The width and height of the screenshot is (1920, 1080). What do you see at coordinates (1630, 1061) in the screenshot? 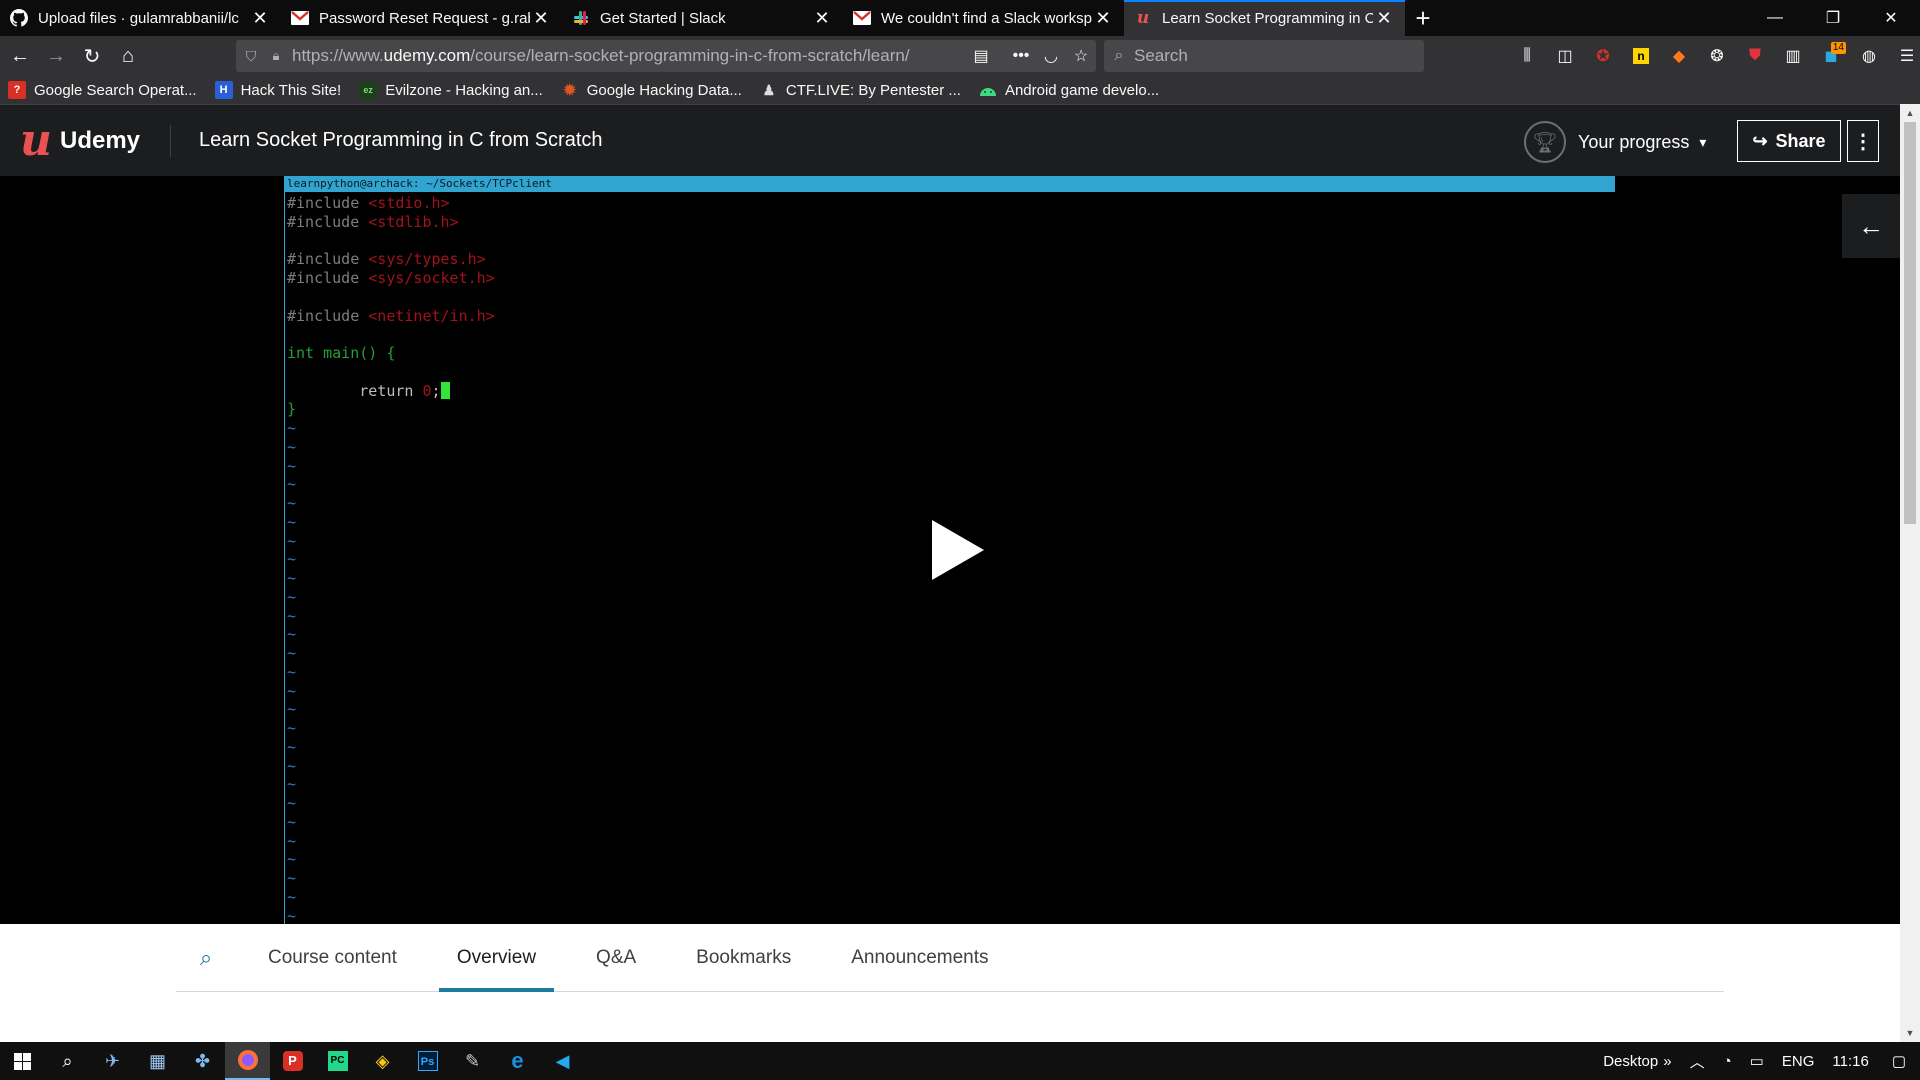
I see `desktop-toolbar-label: Desktop` at bounding box center [1630, 1061].